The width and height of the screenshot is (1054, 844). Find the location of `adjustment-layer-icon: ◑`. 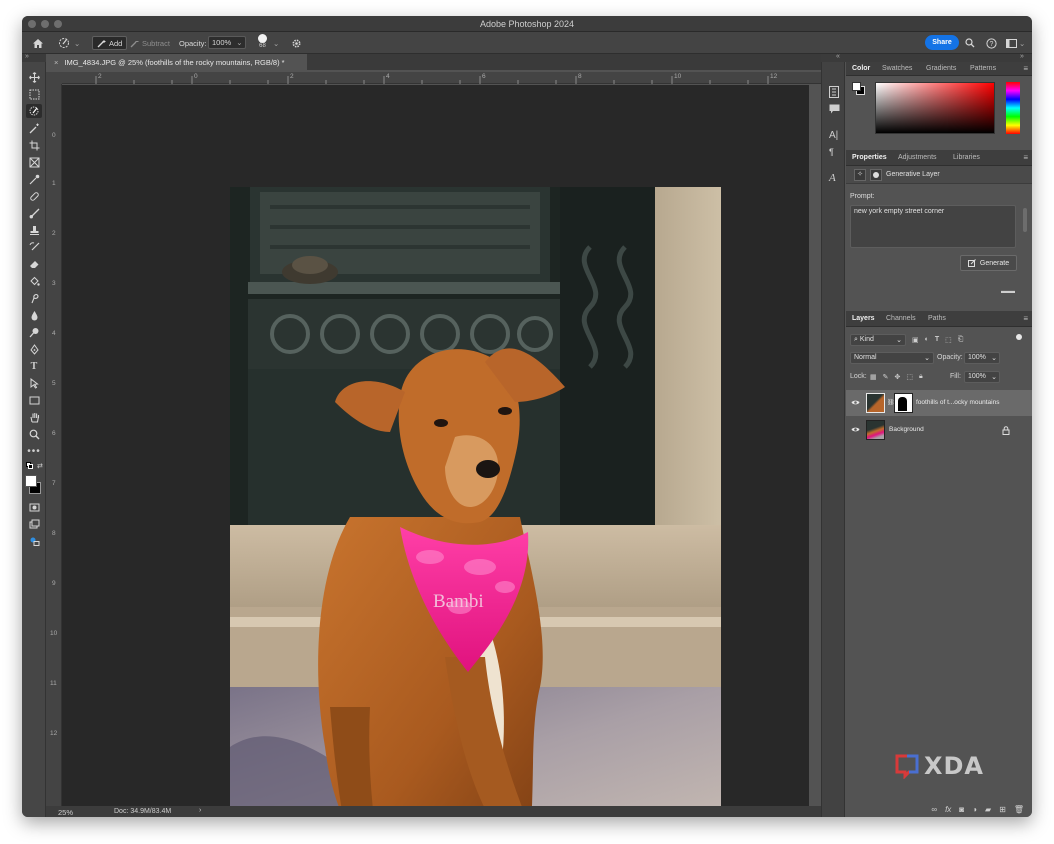

adjustment-layer-icon: ◑ is located at coordinates (974, 809).